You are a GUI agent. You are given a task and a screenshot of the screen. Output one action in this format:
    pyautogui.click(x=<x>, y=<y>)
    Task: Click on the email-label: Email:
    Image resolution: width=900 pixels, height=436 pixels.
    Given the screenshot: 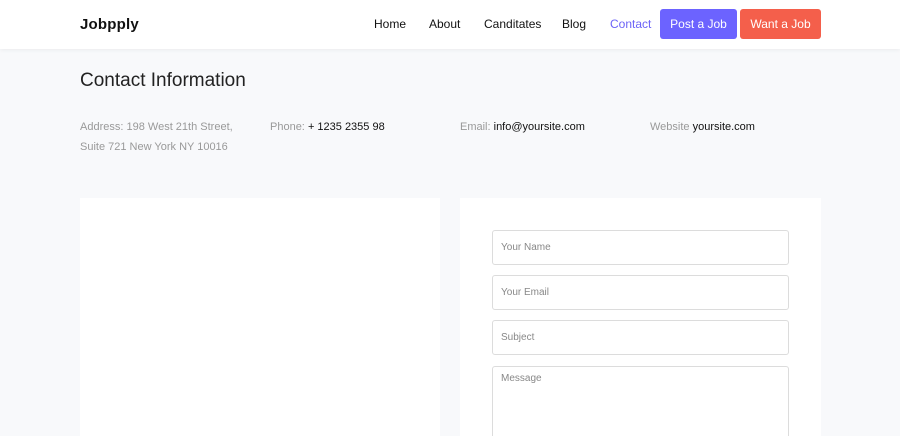 What is the action you would take?
    pyautogui.click(x=475, y=127)
    